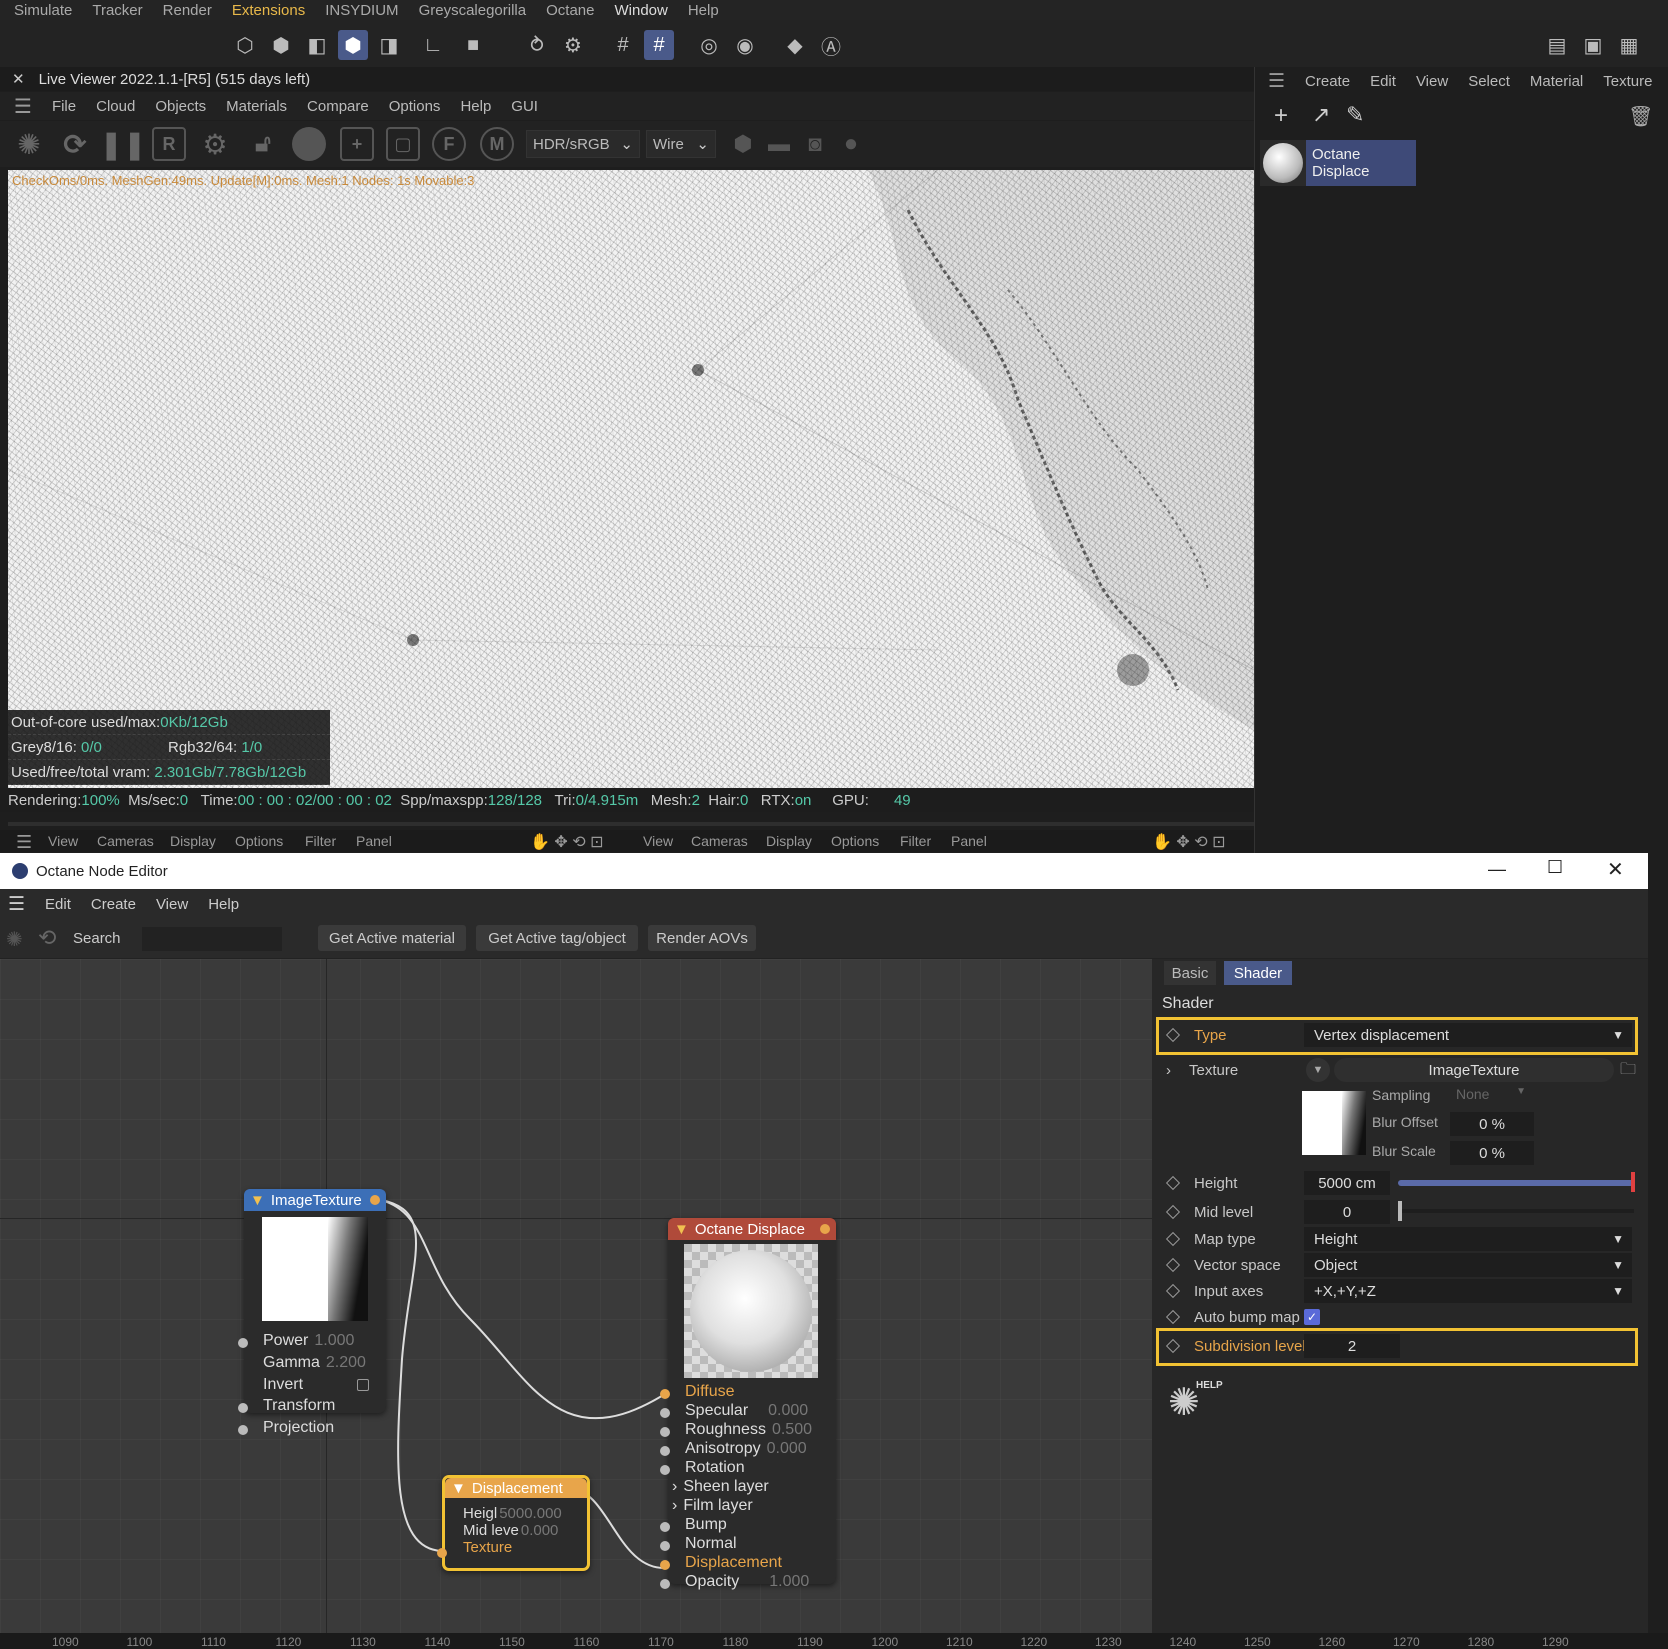 The width and height of the screenshot is (1668, 1649). Describe the element at coordinates (58, 904) in the screenshot. I see `ne-menu-edit: Edit` at that location.